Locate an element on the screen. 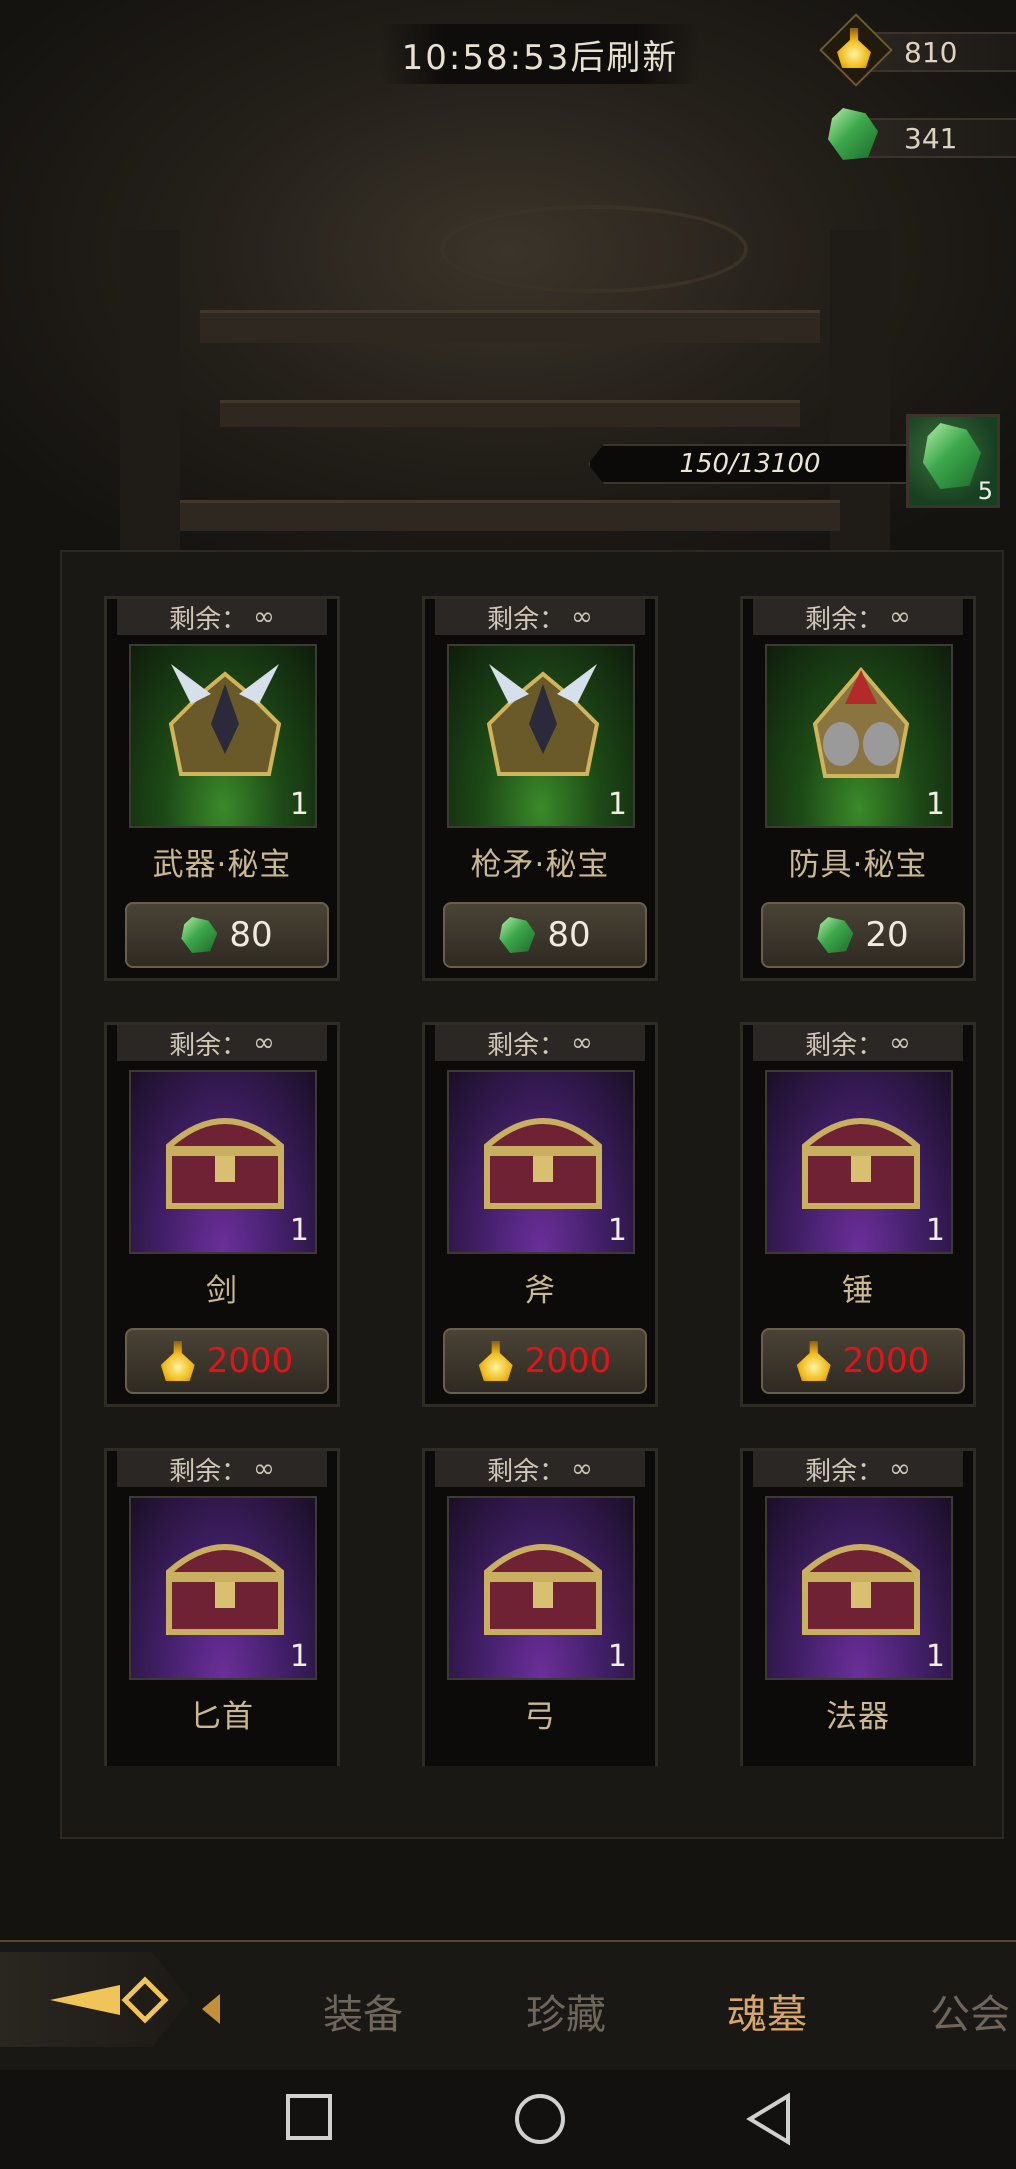 This screenshot has height=2169, width=1016. shop-grid-scroll-area: 剩余： ∞ 1 匕首 剩余： ∞ 1 弓 剩余： ∞ 1 法器 is located at coordinates (530, 1603).